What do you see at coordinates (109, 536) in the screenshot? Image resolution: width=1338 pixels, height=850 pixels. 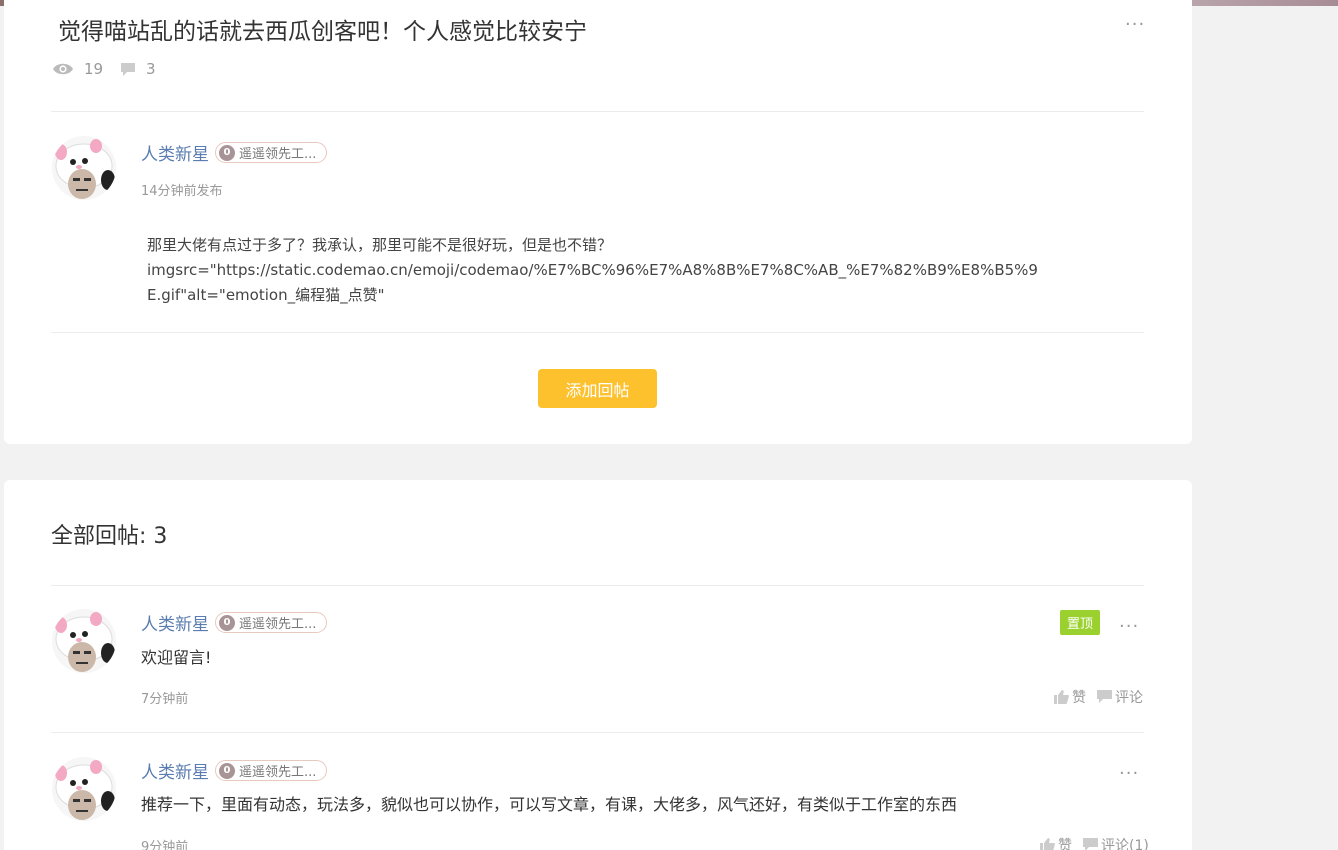 I see `replies-title: 全部回帖: 3` at bounding box center [109, 536].